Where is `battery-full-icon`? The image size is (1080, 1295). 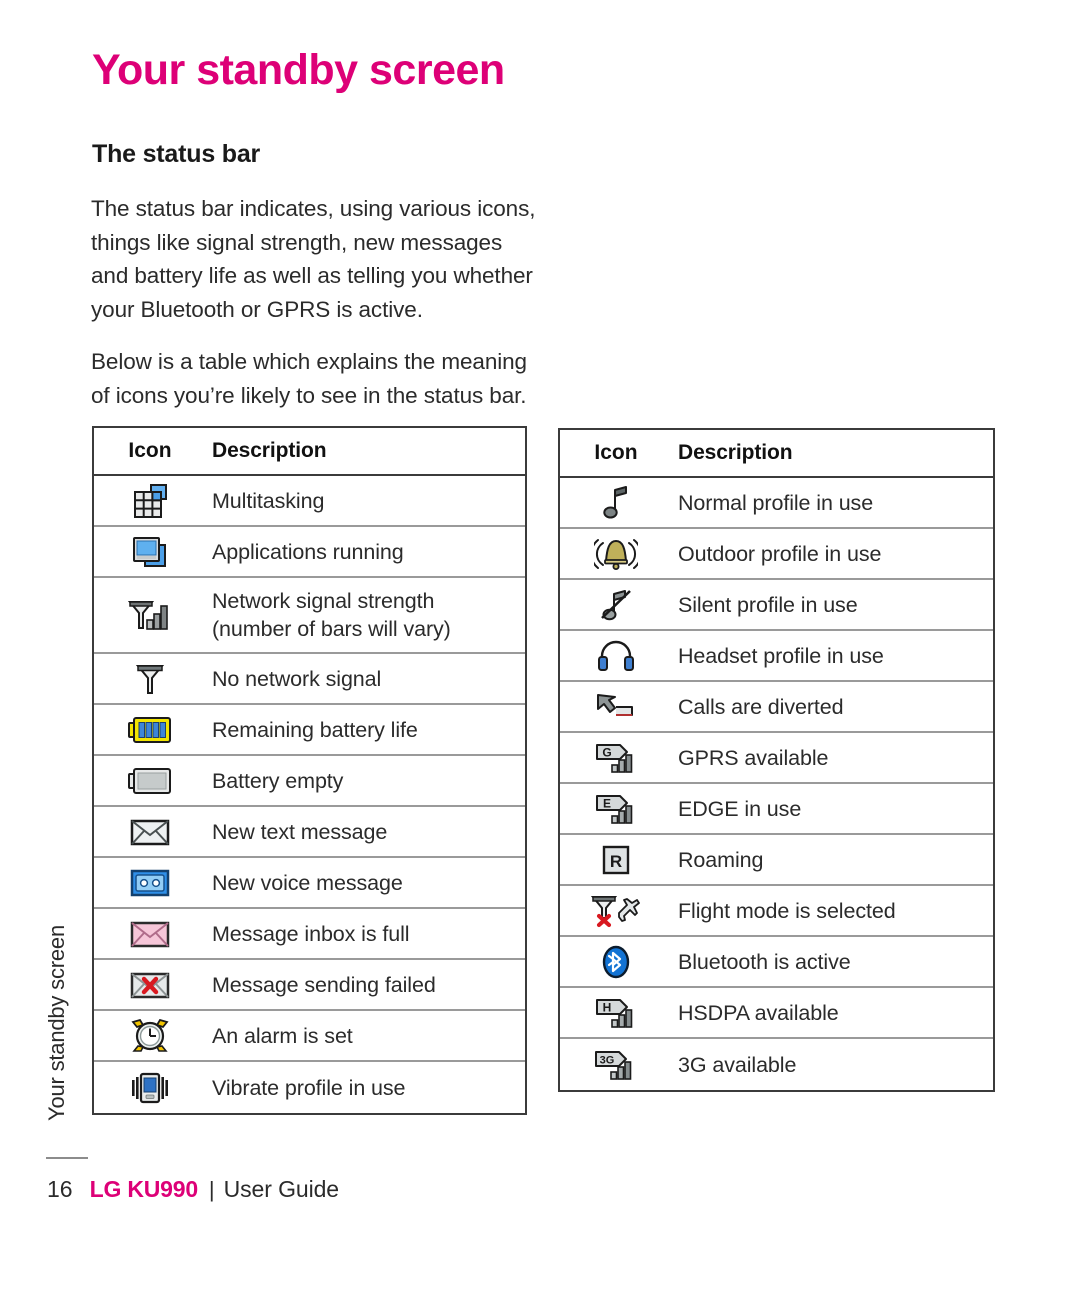
battery-full-icon is located at coordinates (149, 729).